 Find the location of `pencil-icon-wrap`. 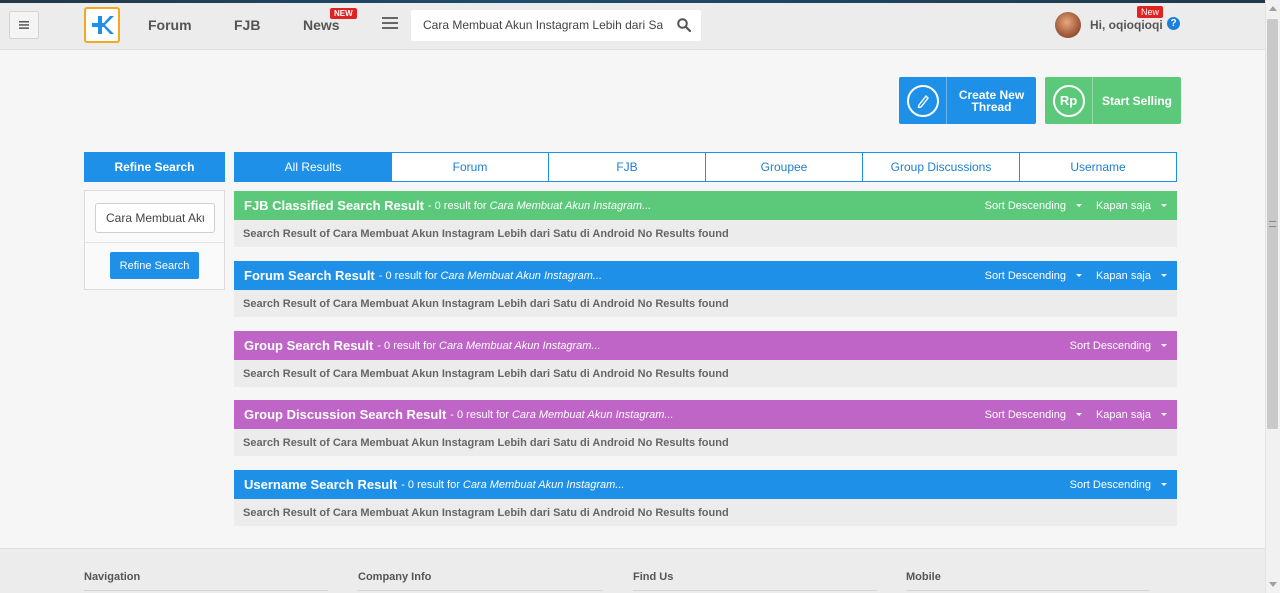

pencil-icon-wrap is located at coordinates (923, 100).